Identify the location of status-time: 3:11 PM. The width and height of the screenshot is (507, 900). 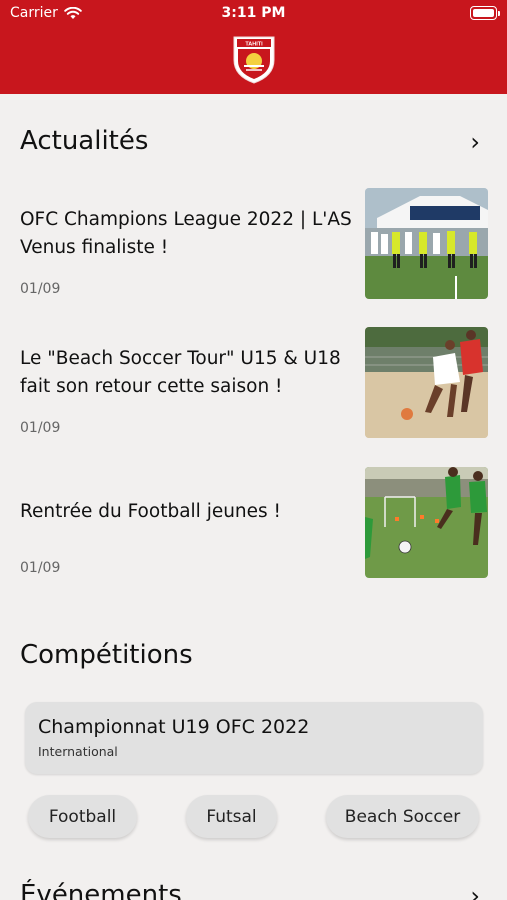
(253, 13).